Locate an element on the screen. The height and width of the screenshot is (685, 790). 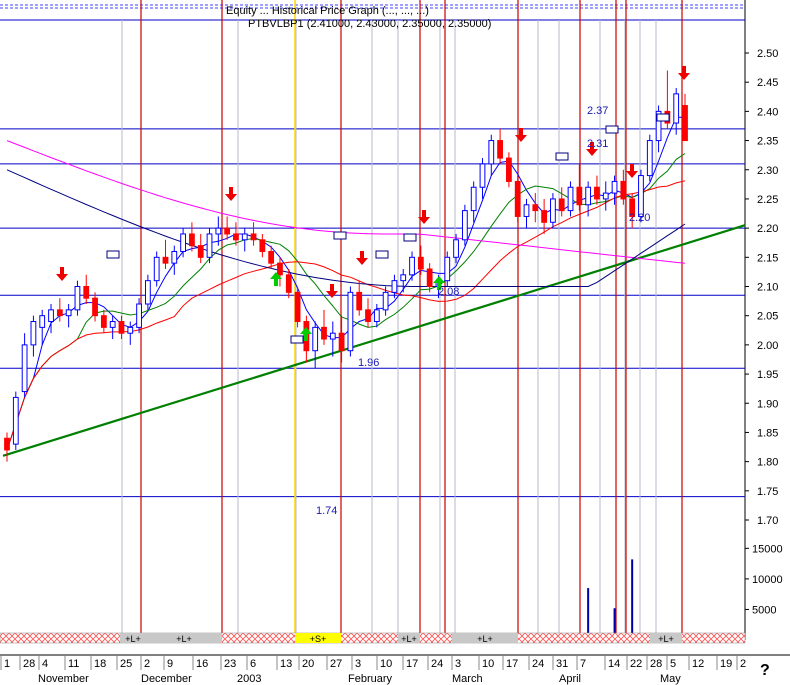
level-label: 1.96 is located at coordinates (368, 363).